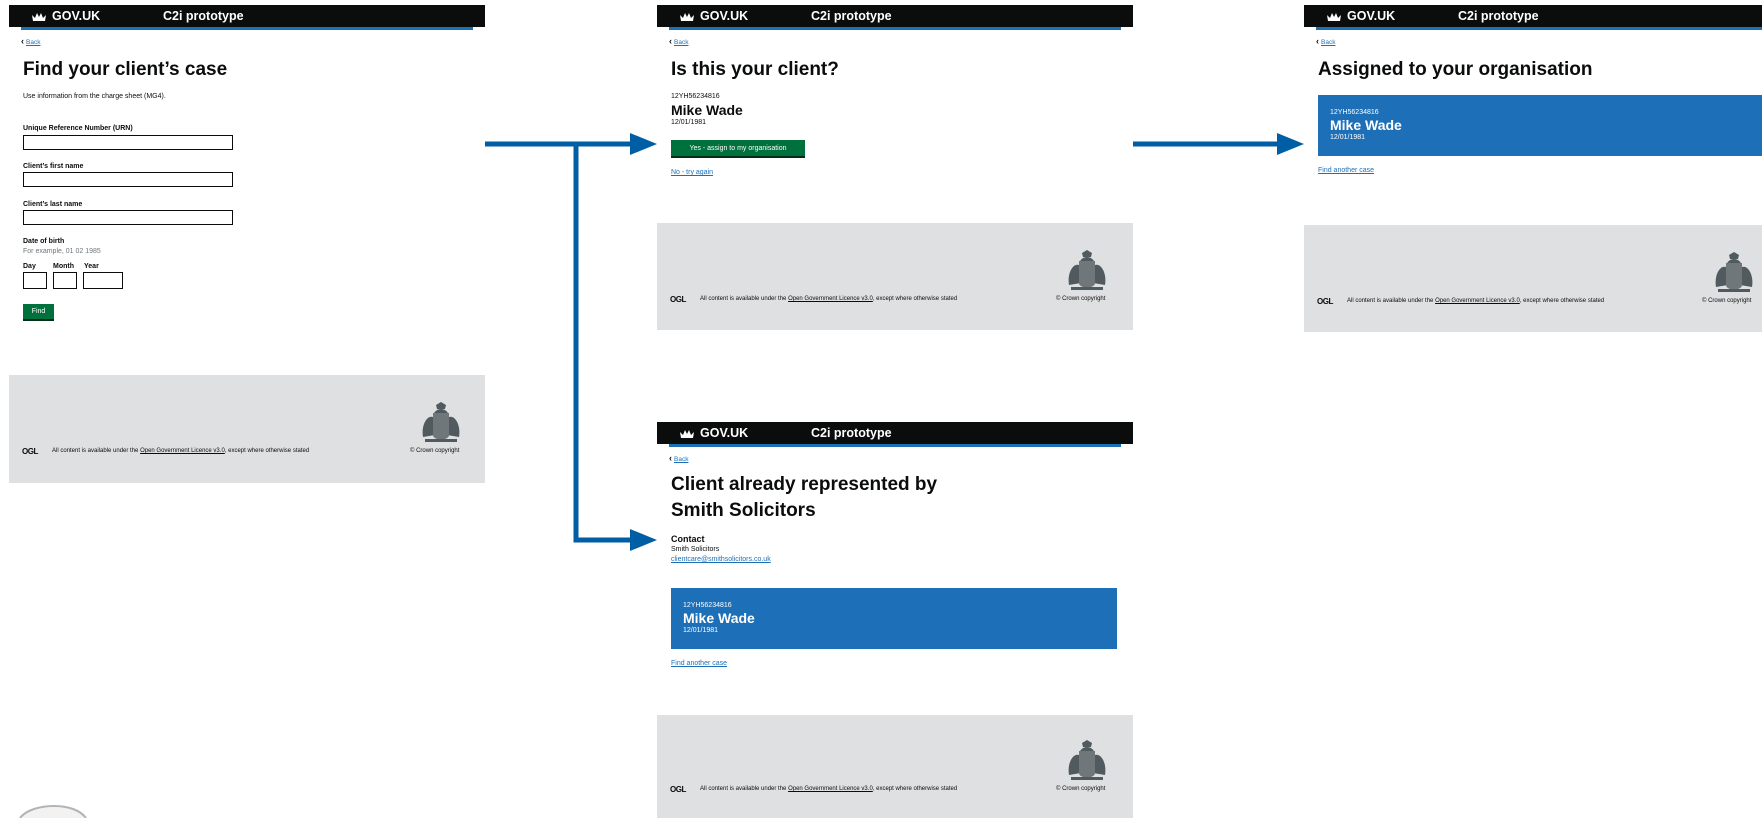  What do you see at coordinates (643, 144) in the screenshot?
I see `arrowhead-to-confirm` at bounding box center [643, 144].